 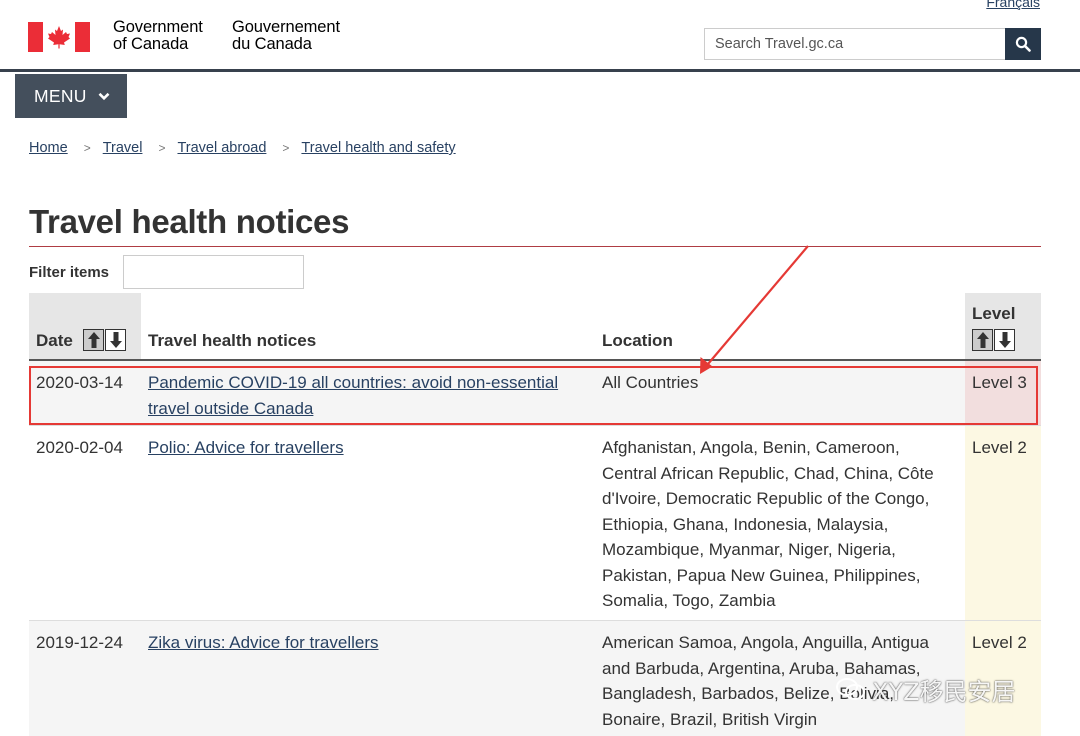 What do you see at coordinates (850, 688) in the screenshot?
I see `wechat-icon` at bounding box center [850, 688].